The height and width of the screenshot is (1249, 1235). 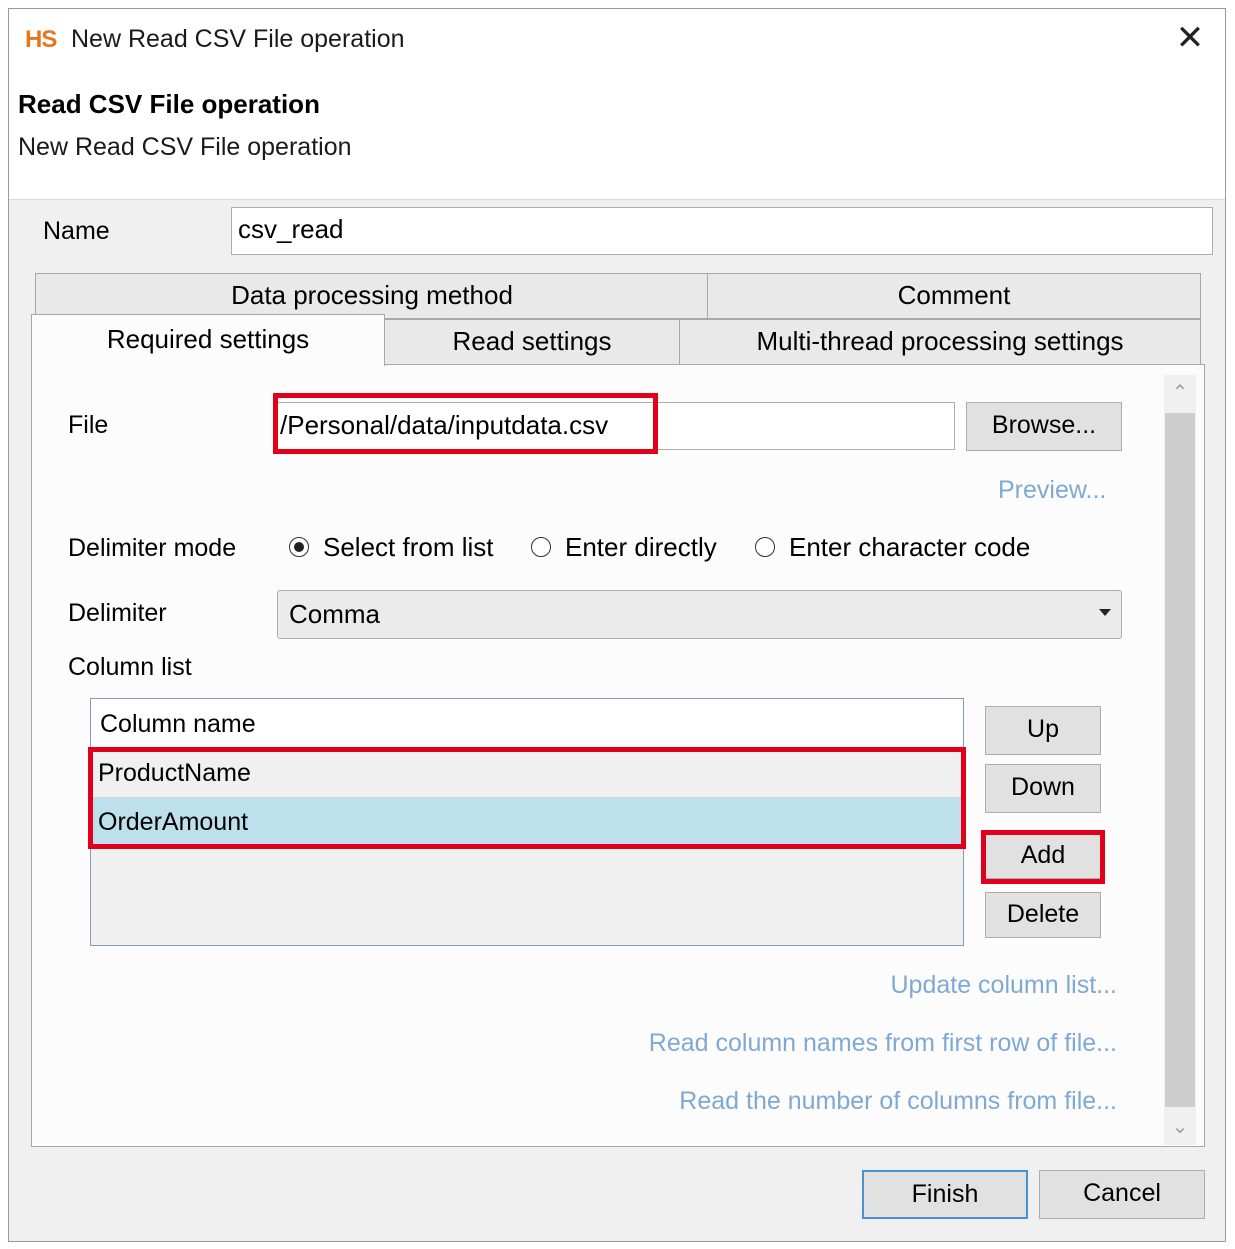 I want to click on radio-enter-character-code: Enter character code, so click(x=892, y=547).